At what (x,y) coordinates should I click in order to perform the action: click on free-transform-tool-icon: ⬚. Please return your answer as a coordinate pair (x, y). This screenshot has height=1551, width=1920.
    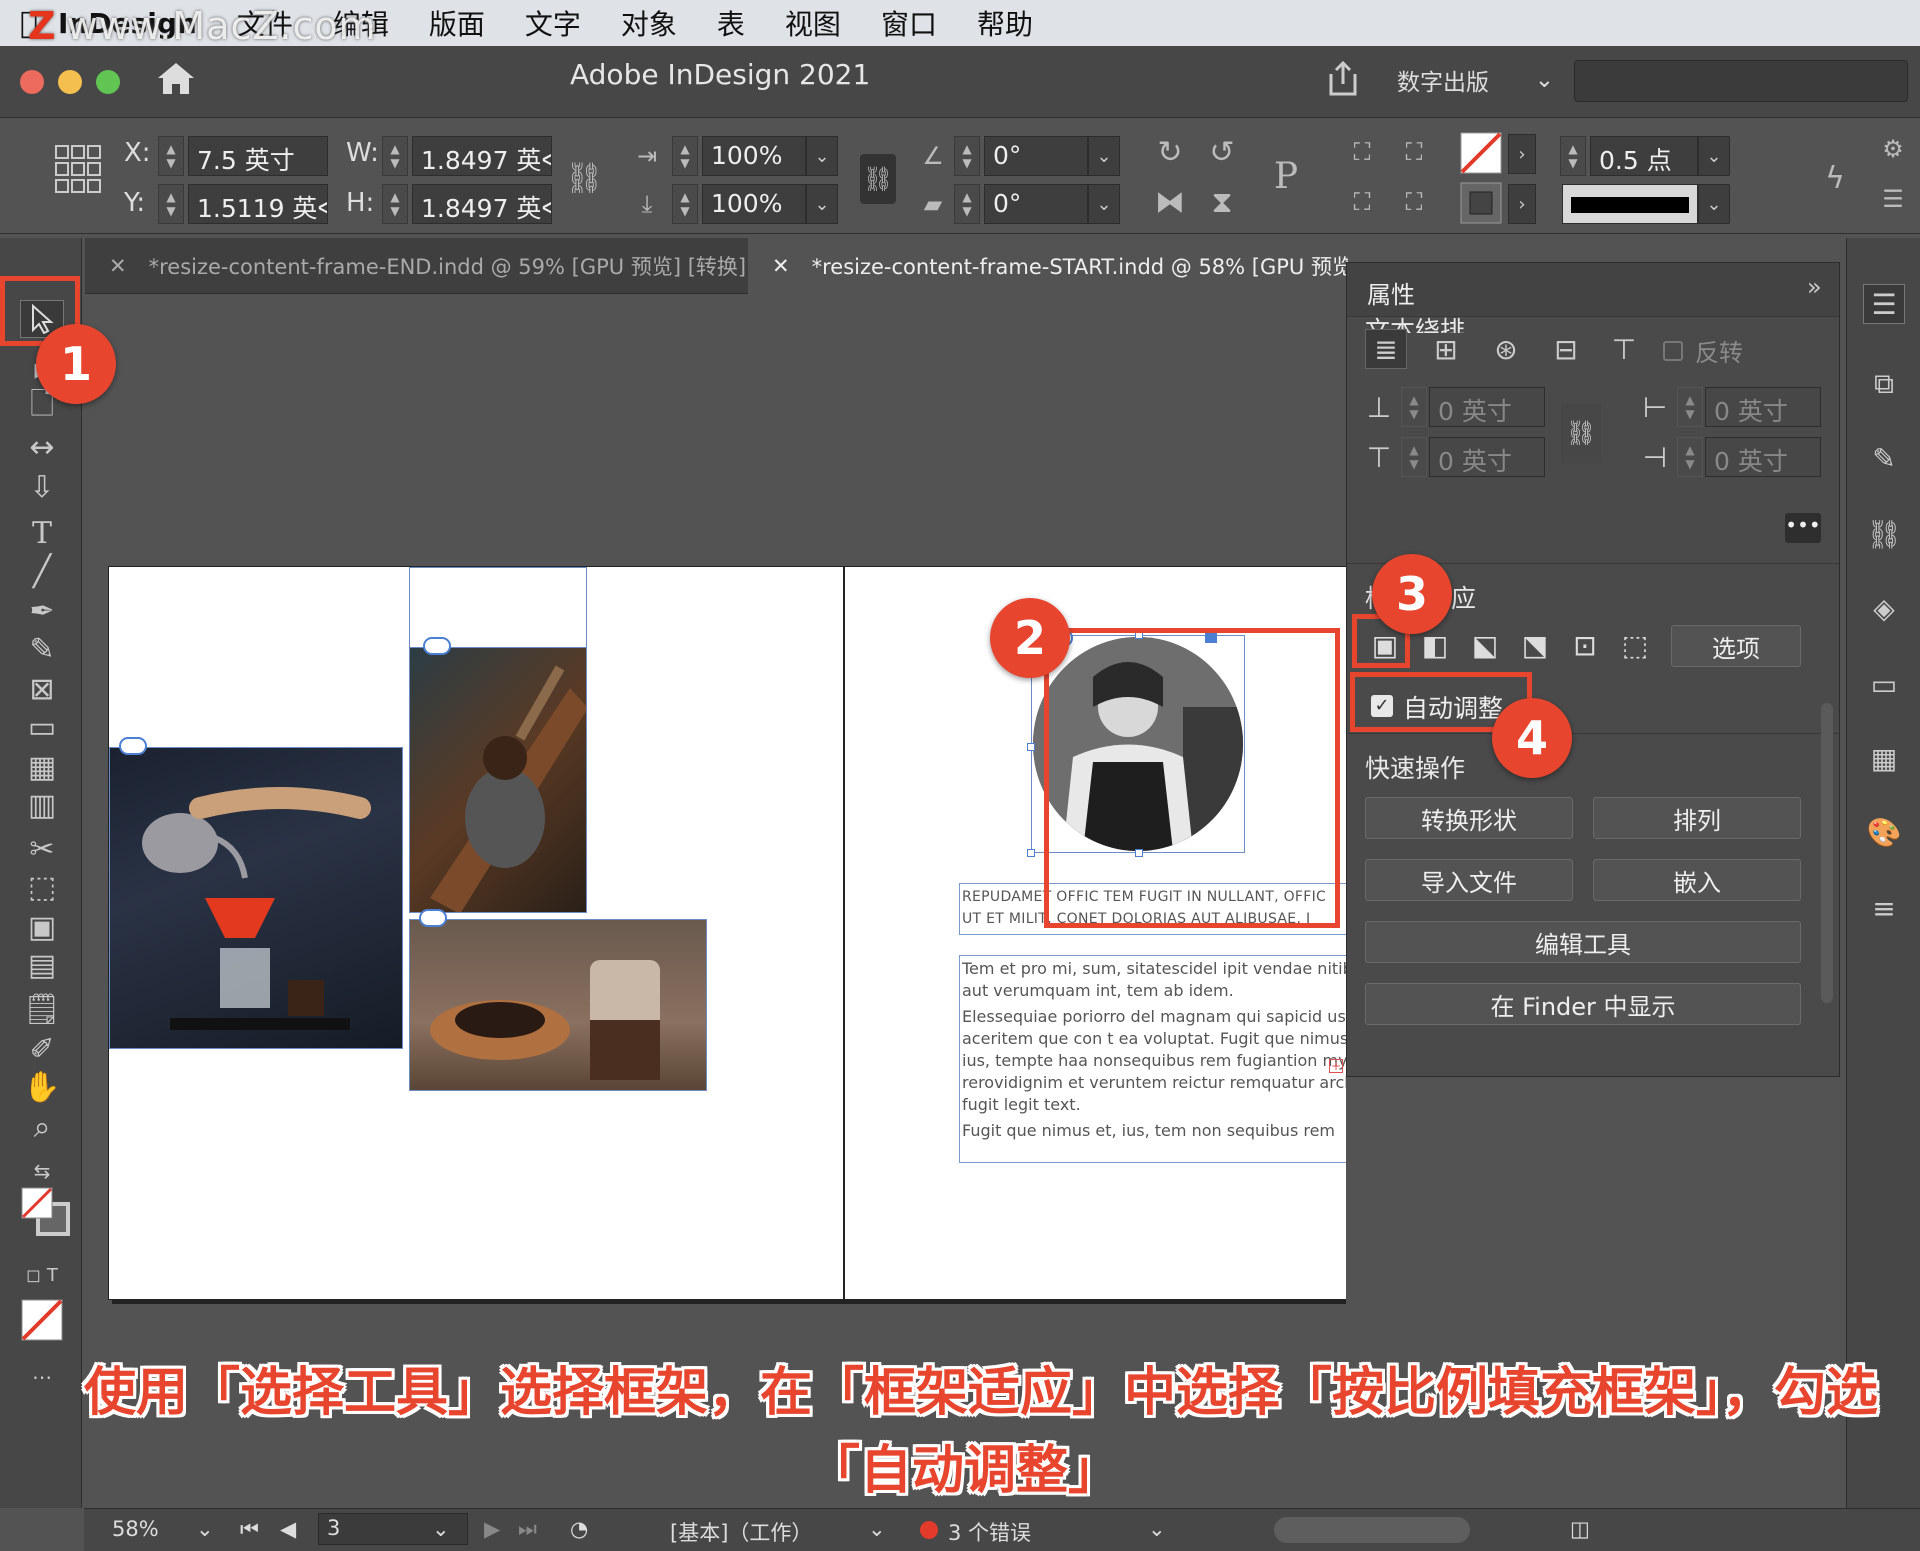
    Looking at the image, I should click on (42, 887).